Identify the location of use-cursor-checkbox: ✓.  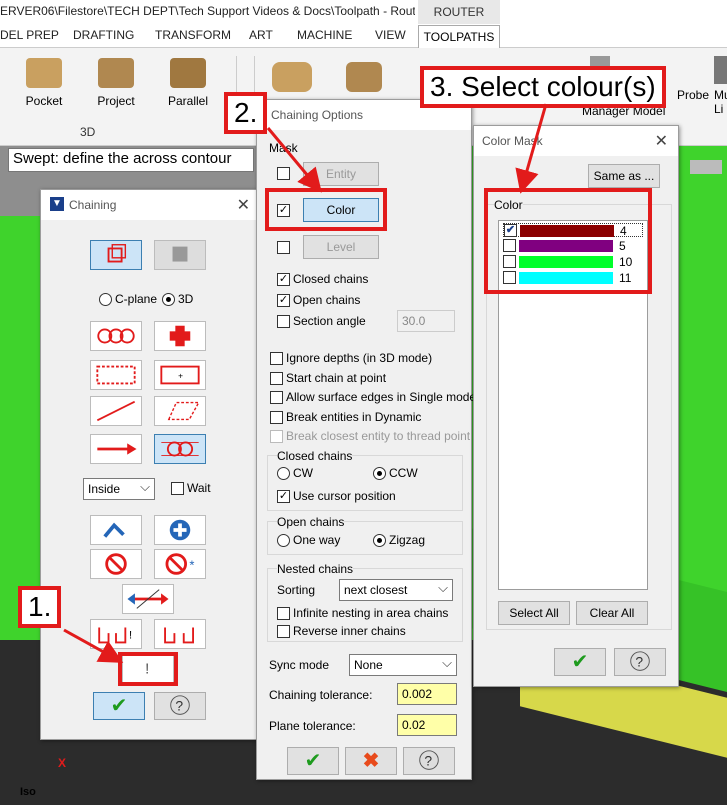
(283, 496).